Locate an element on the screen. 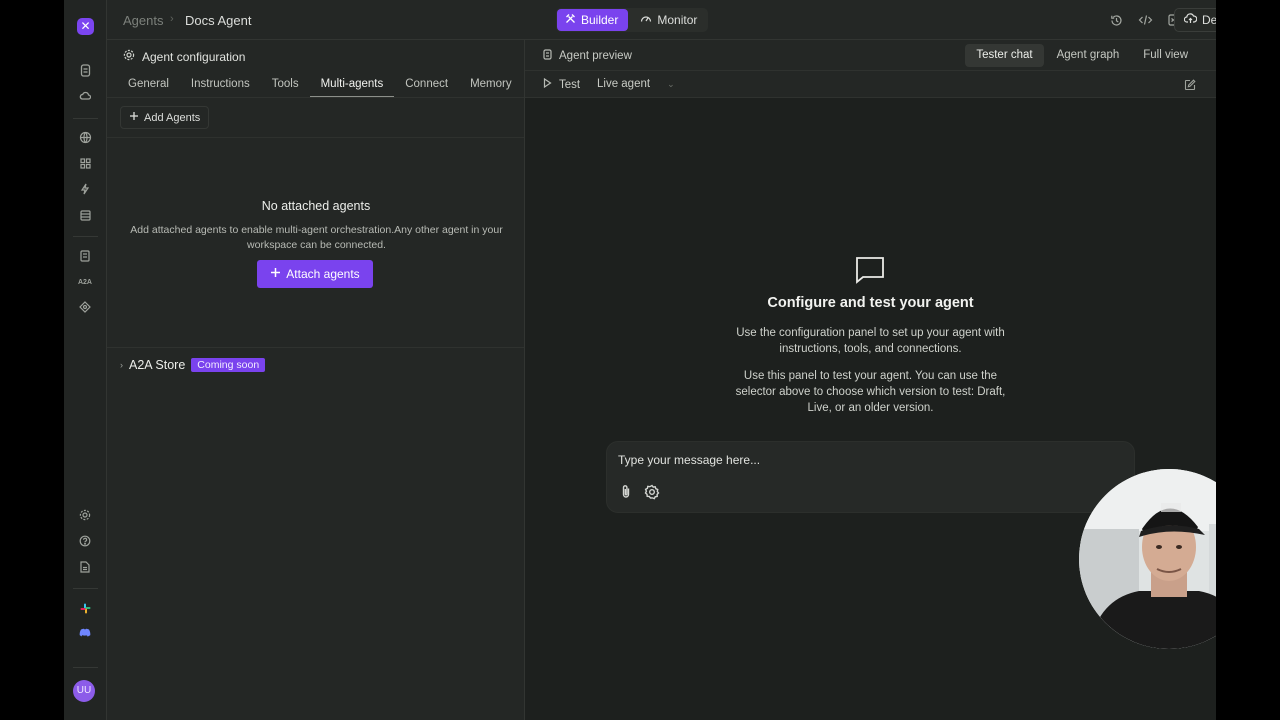 The height and width of the screenshot is (720, 1280). test-button: Test is located at coordinates (562, 84).